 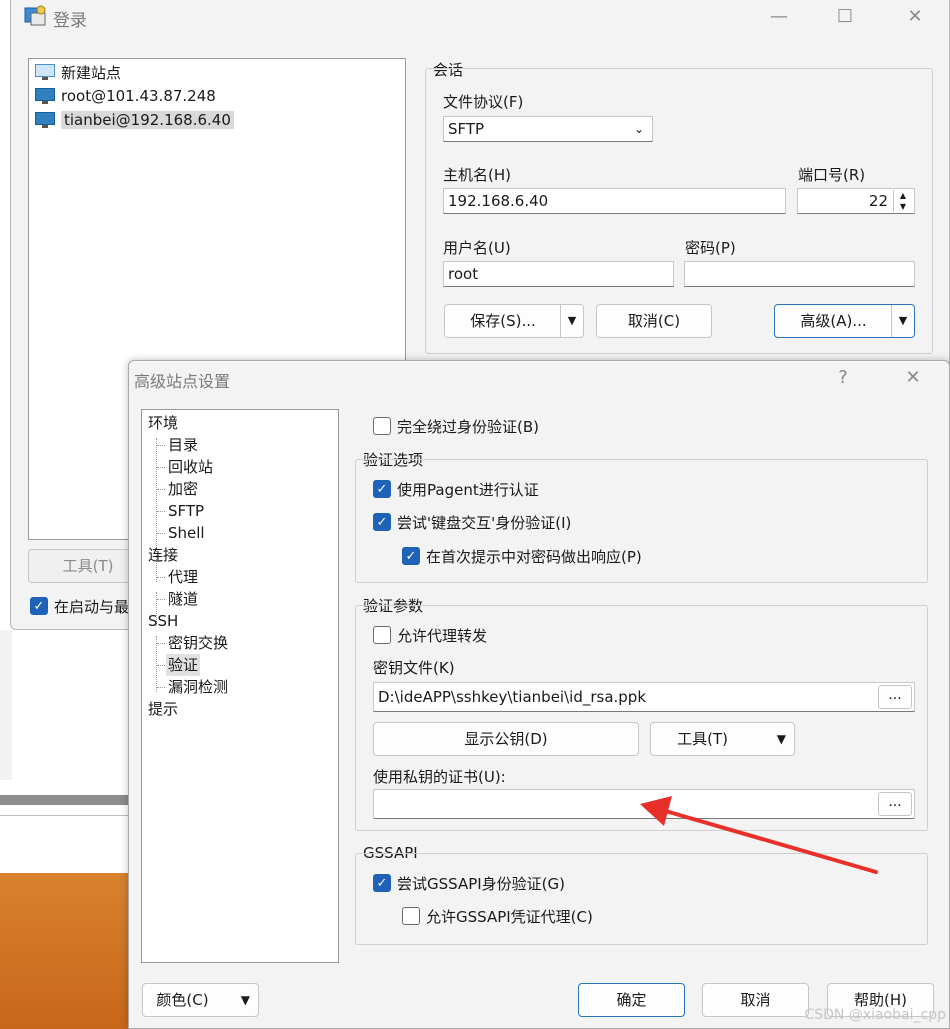 What do you see at coordinates (845, 17) in the screenshot?
I see `maximize-button: ☐` at bounding box center [845, 17].